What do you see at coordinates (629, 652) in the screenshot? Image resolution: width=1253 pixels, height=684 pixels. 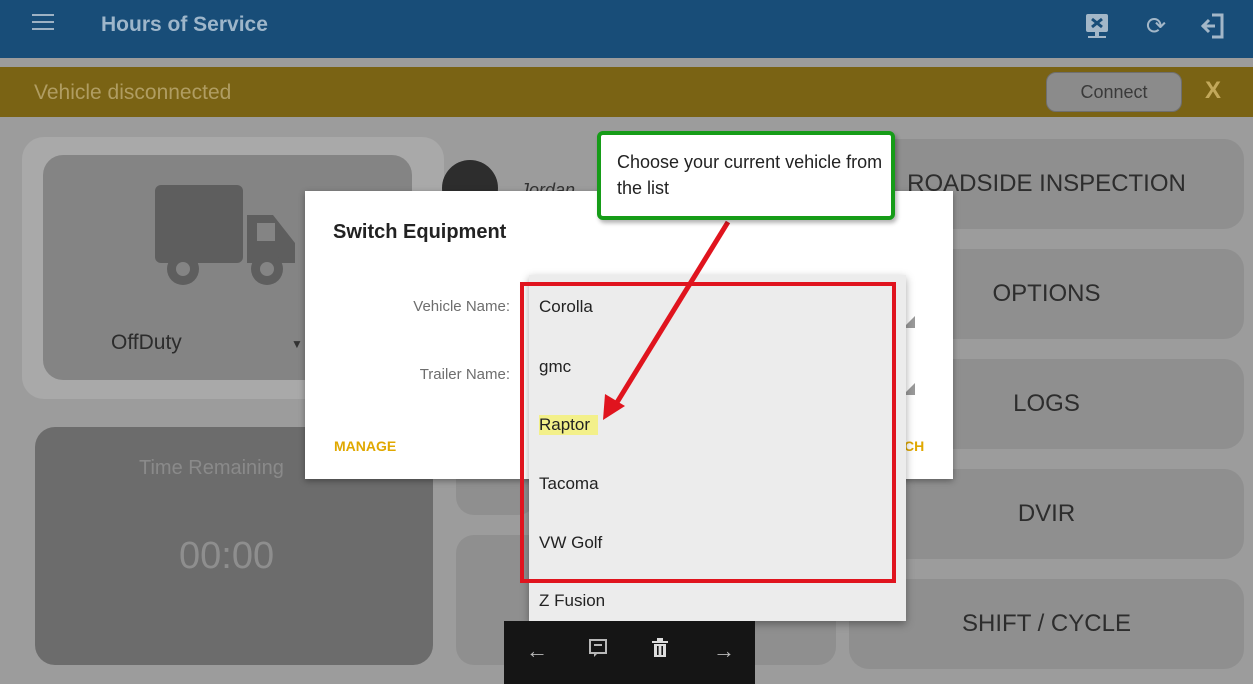 I see `bottom-nav-bar: ← →` at bounding box center [629, 652].